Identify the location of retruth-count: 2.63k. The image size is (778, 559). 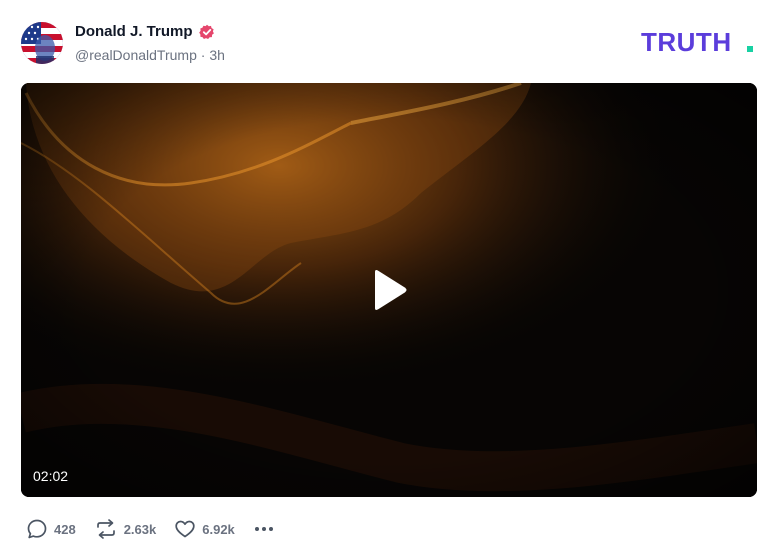
(140, 529).